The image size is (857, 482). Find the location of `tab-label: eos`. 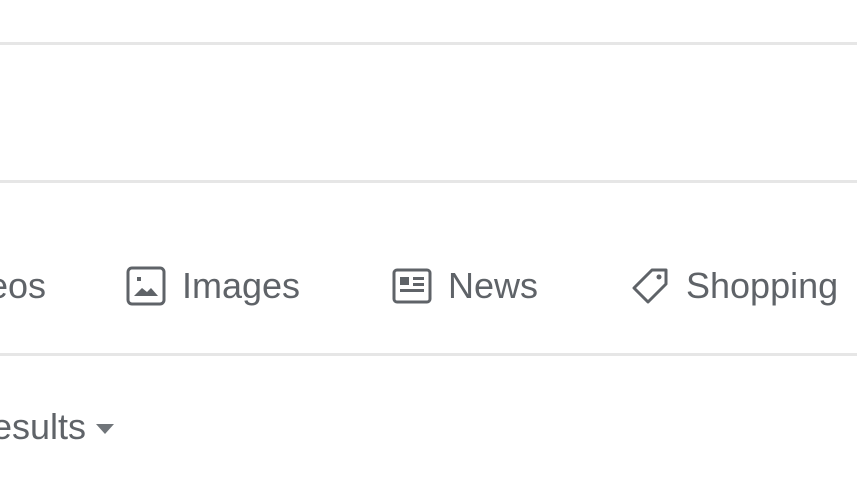

tab-label: eos is located at coordinates (23, 285).